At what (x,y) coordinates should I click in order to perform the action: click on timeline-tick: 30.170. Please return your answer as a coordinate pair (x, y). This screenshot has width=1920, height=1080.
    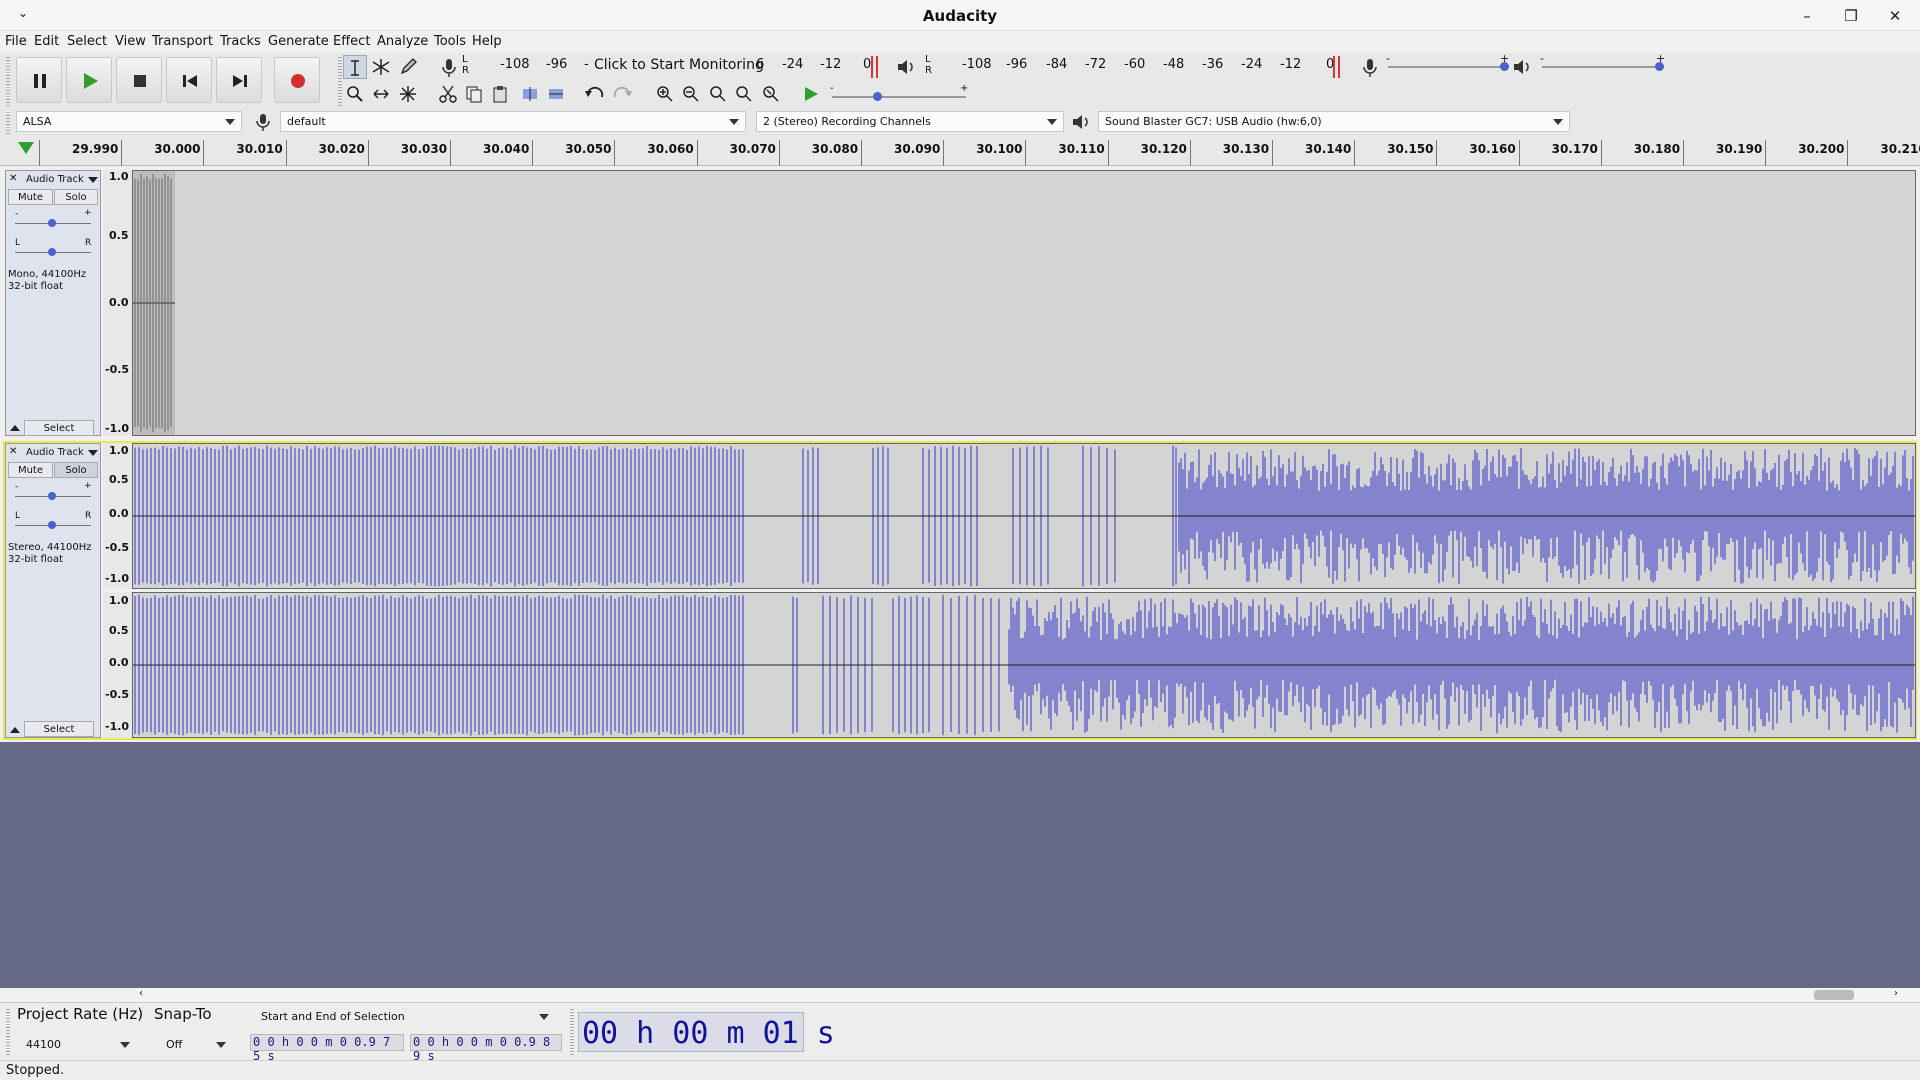
    Looking at the image, I should click on (1574, 149).